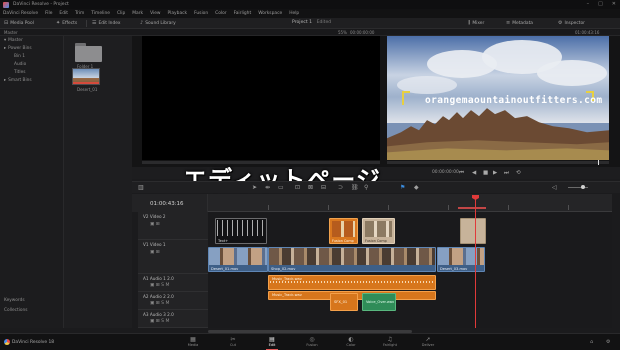  What do you see at coordinates (476, 23) in the screenshot?
I see `mixer-button: ⫼ Mixer` at bounding box center [476, 23].